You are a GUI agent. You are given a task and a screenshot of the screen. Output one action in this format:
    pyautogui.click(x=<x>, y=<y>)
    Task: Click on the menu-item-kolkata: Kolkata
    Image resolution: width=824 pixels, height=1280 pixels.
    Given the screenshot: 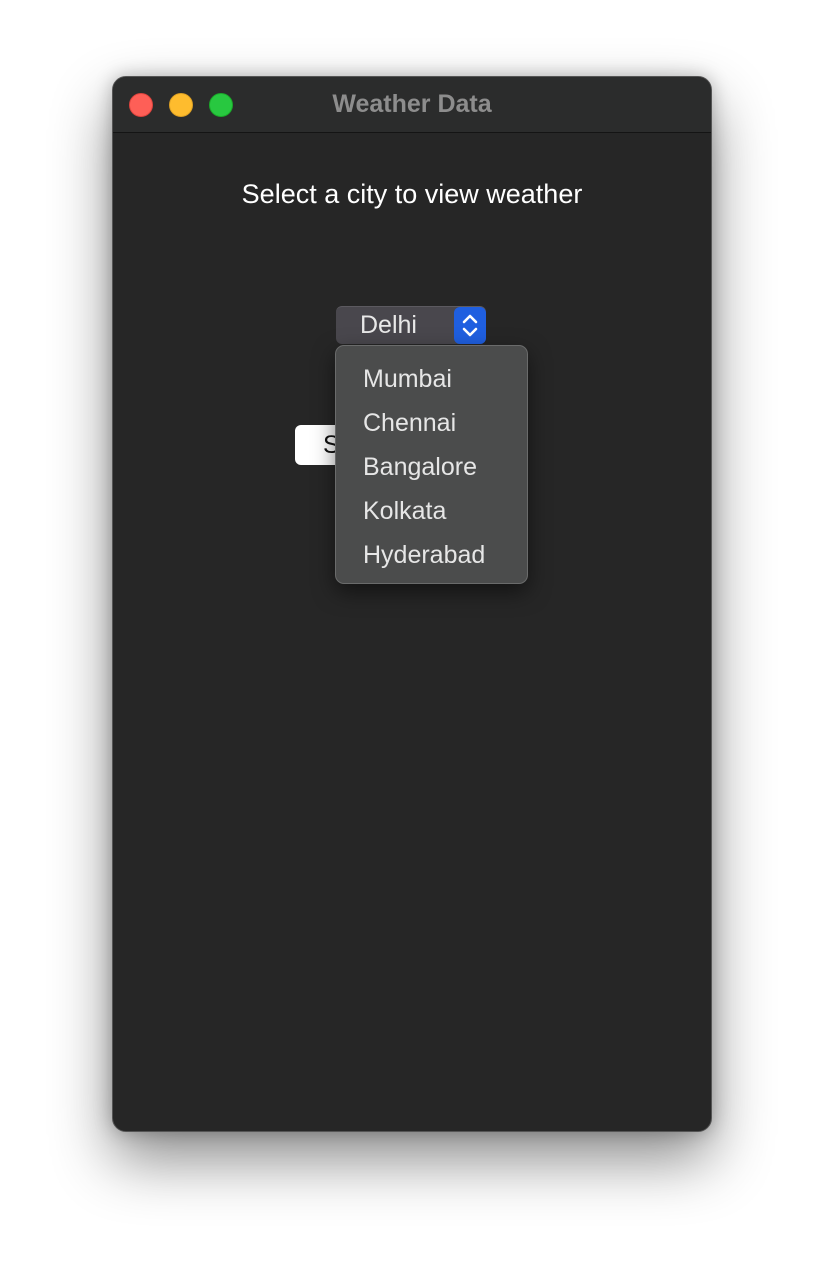 What is the action you would take?
    pyautogui.click(x=431, y=512)
    